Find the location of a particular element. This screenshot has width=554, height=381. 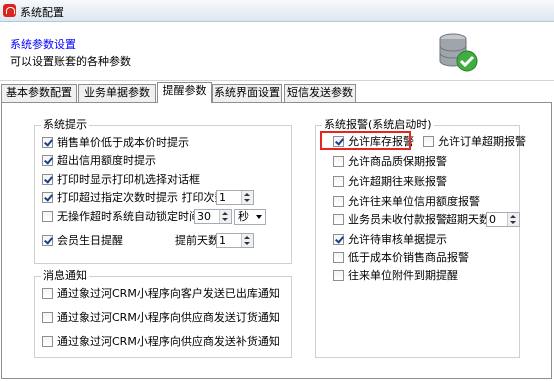

message-notify-title: 消息通知 is located at coordinates (65, 276).